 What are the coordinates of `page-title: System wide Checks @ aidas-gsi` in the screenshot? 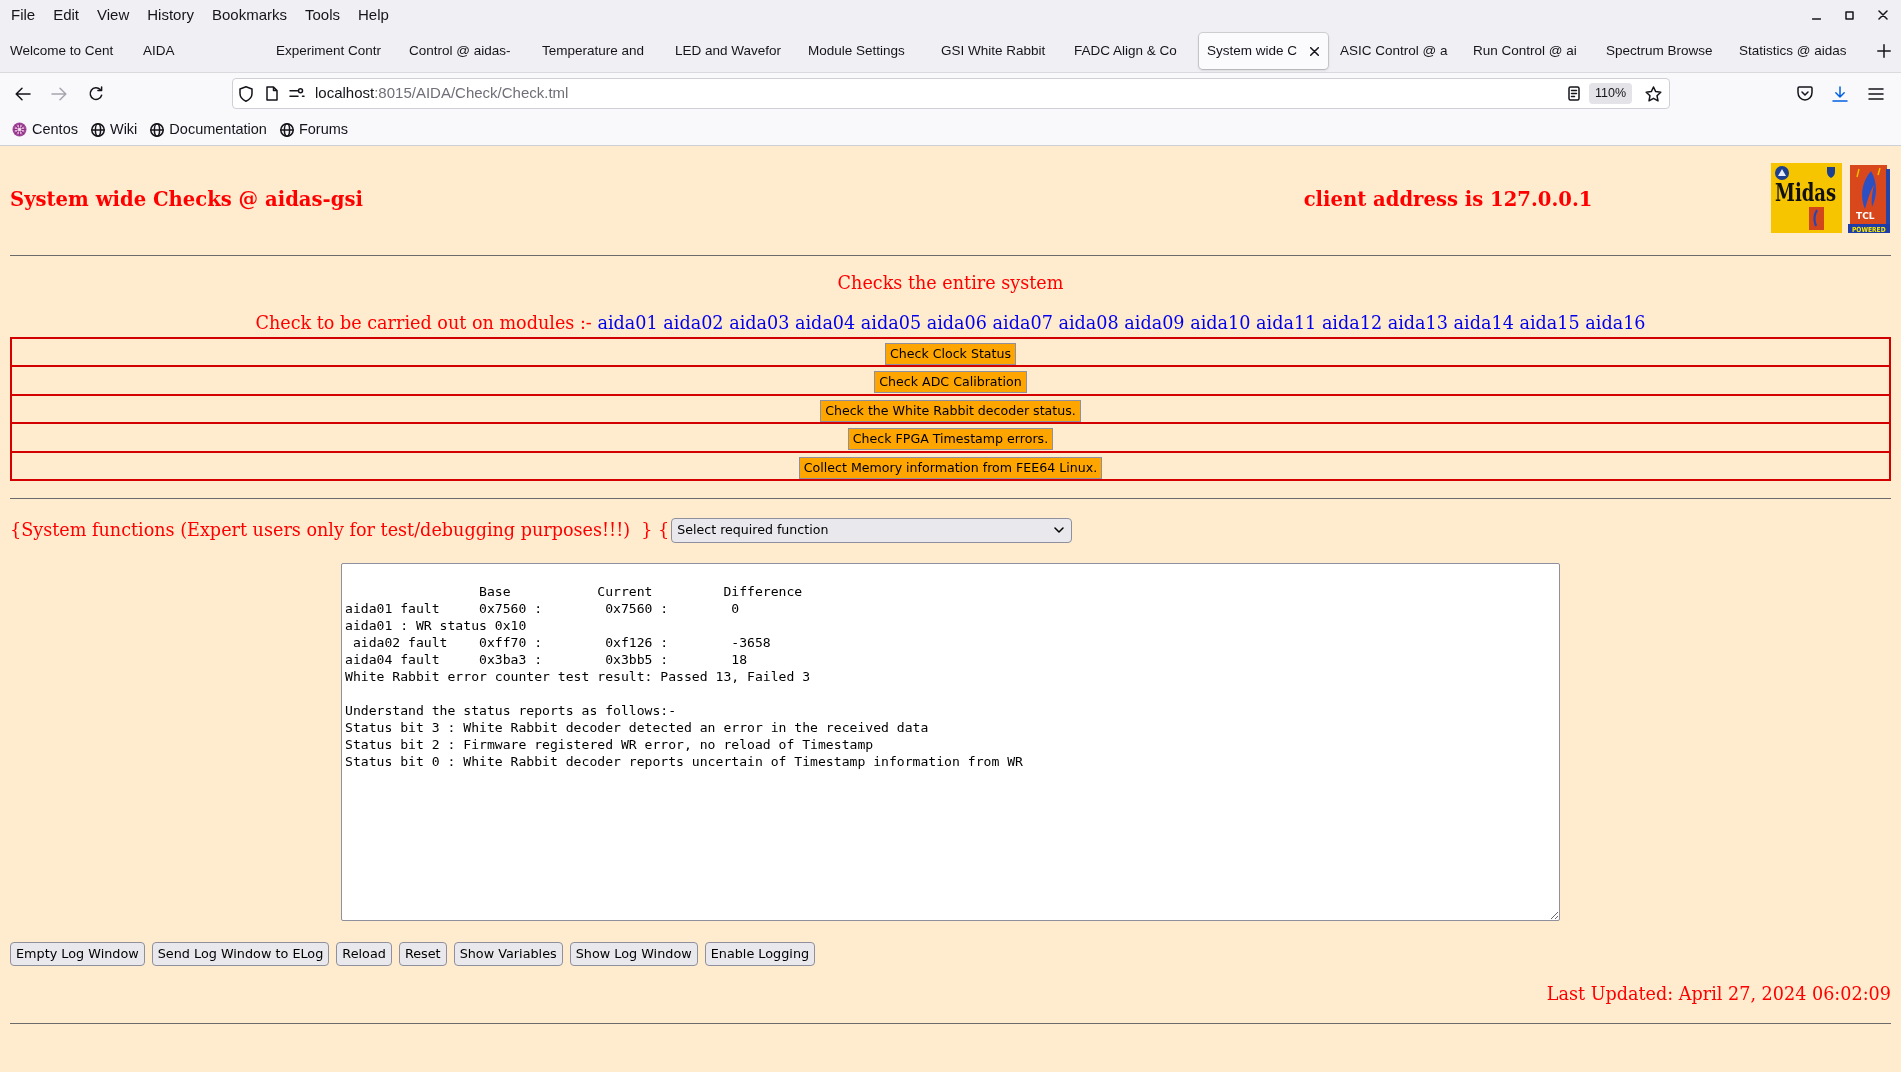 It's located at (187, 199).